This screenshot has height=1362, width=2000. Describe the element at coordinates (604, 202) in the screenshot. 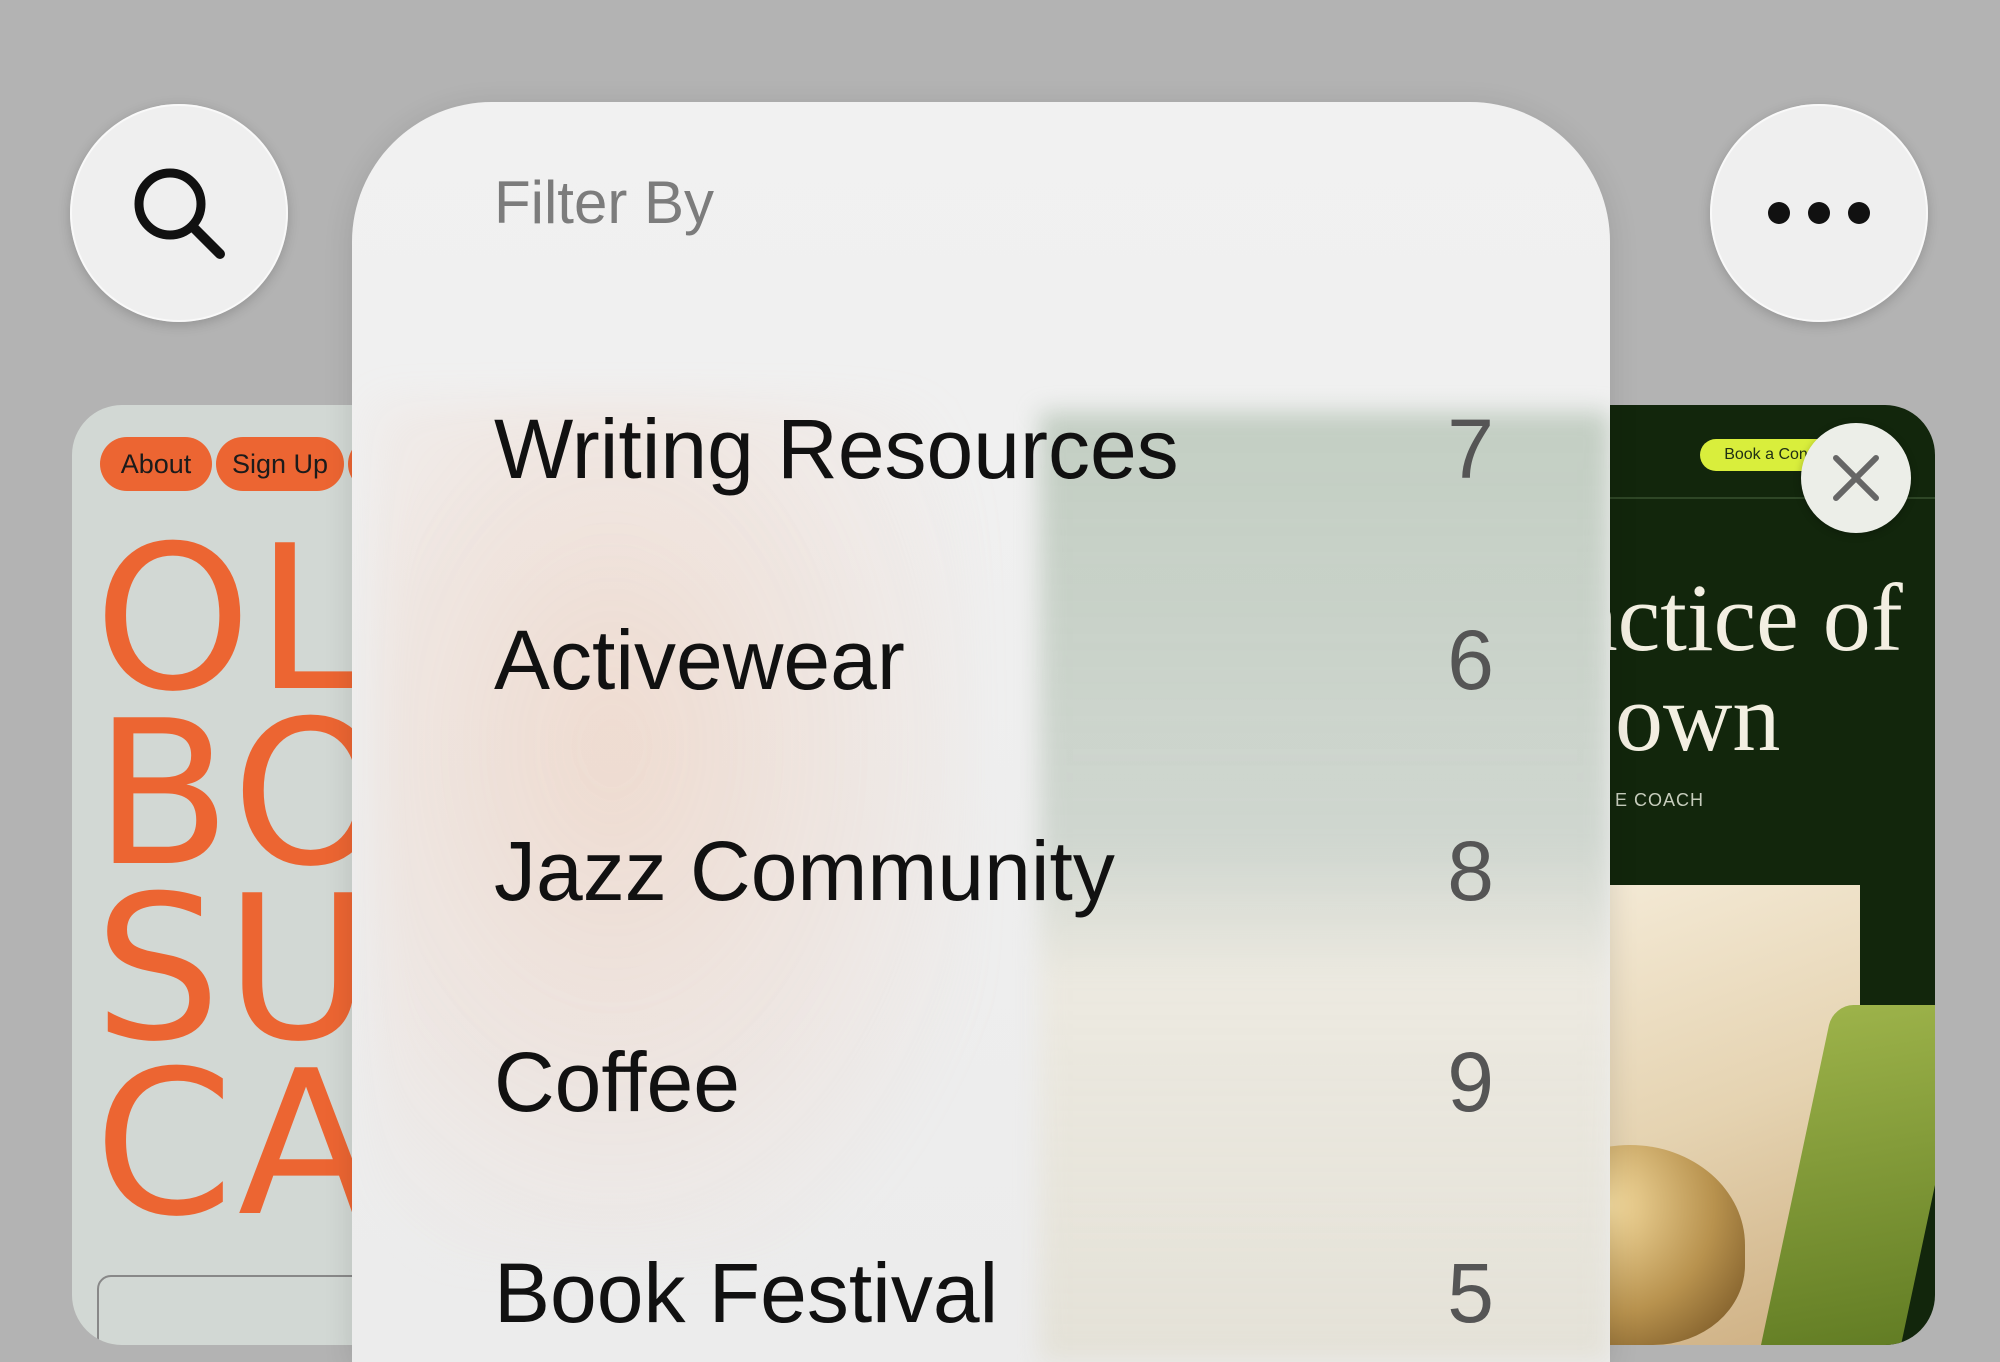

I see `filter-title: Filter By` at that location.